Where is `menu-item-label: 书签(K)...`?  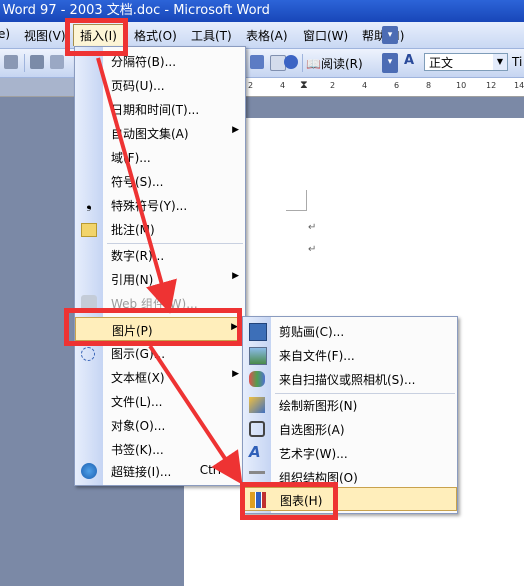 menu-item-label: 书签(K)... is located at coordinates (137, 450).